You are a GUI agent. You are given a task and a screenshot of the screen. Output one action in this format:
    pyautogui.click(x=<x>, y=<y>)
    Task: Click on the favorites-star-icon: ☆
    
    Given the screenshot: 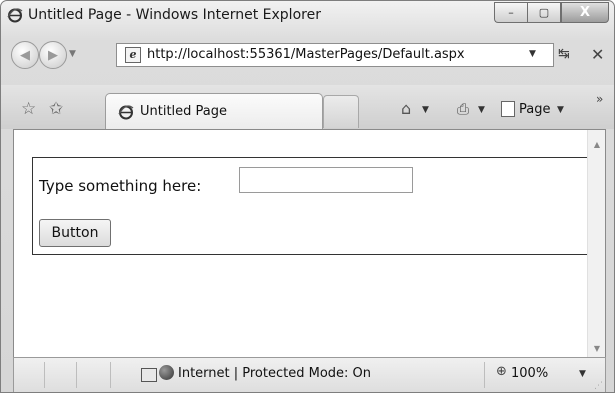 What is the action you would take?
    pyautogui.click(x=28, y=109)
    